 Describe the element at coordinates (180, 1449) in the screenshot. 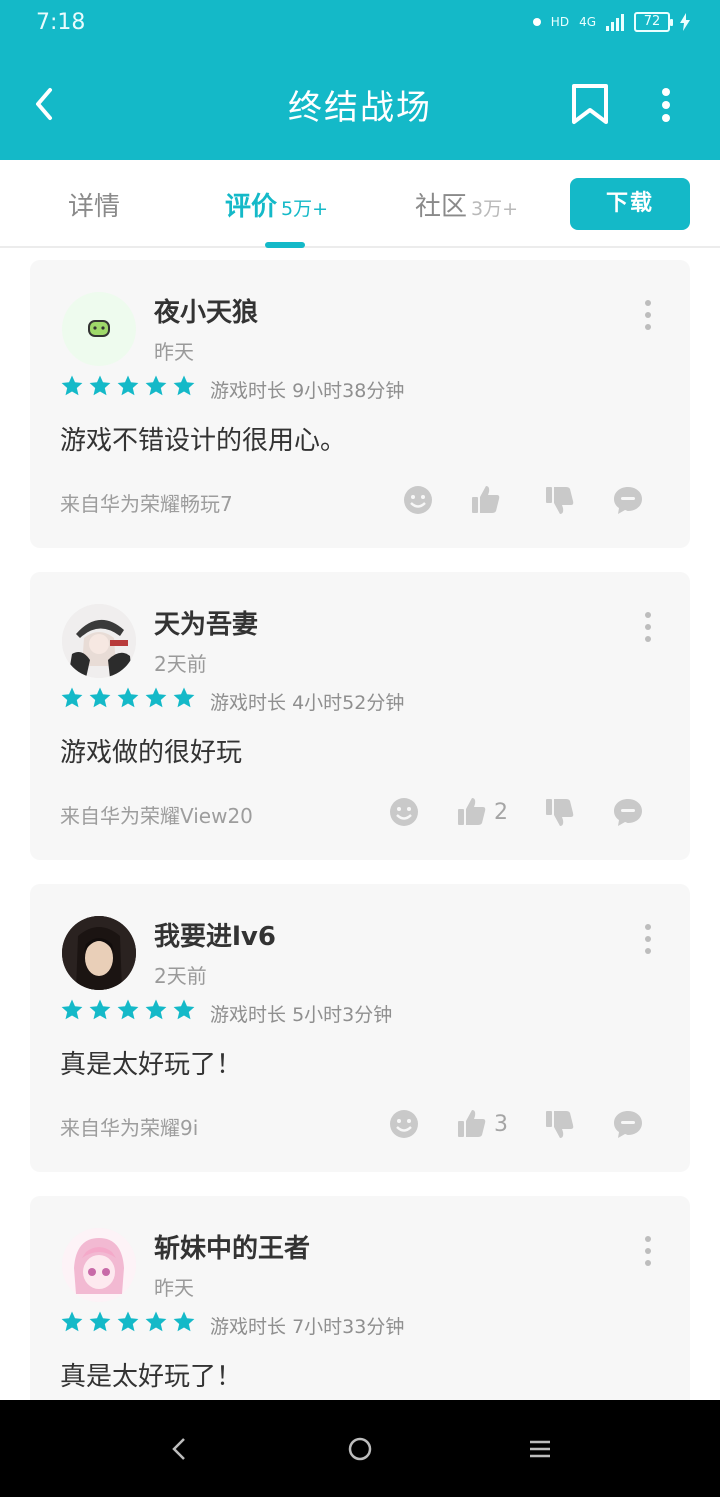

I see `nav-back-icon` at that location.